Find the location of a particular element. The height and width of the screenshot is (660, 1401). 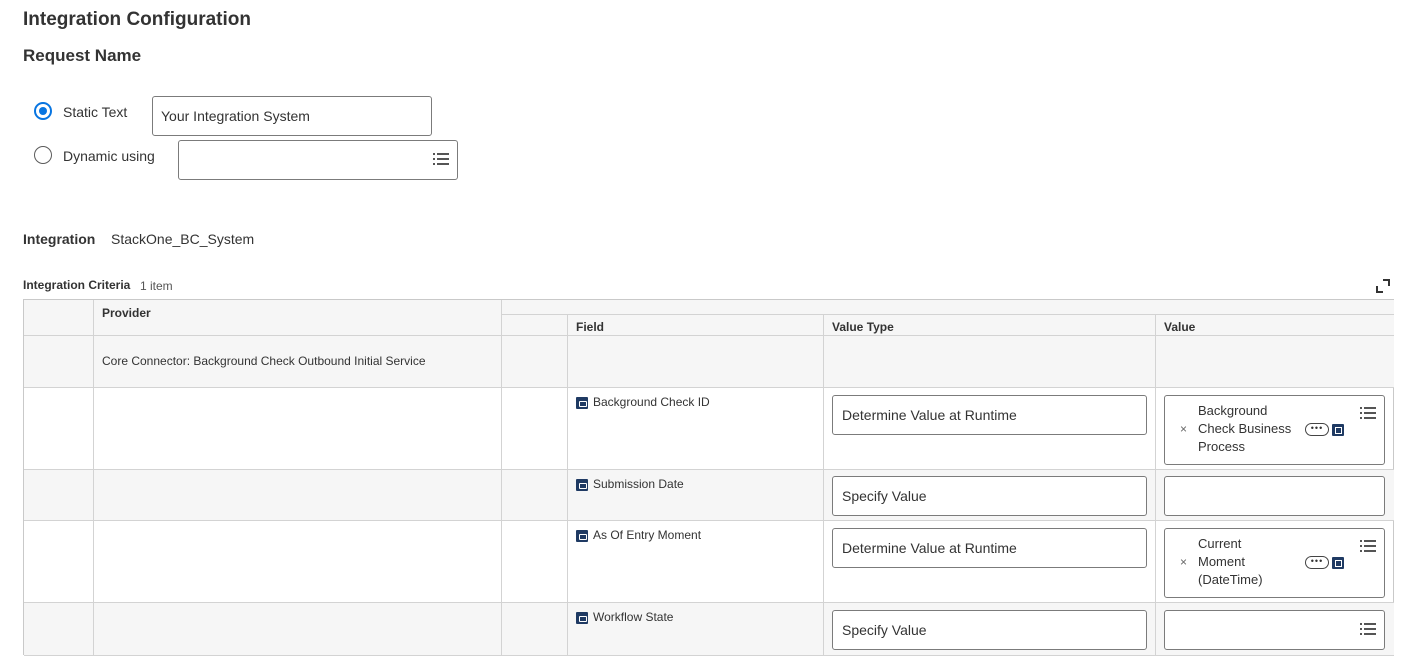

field-name: Background Check ID is located at coordinates (651, 402).